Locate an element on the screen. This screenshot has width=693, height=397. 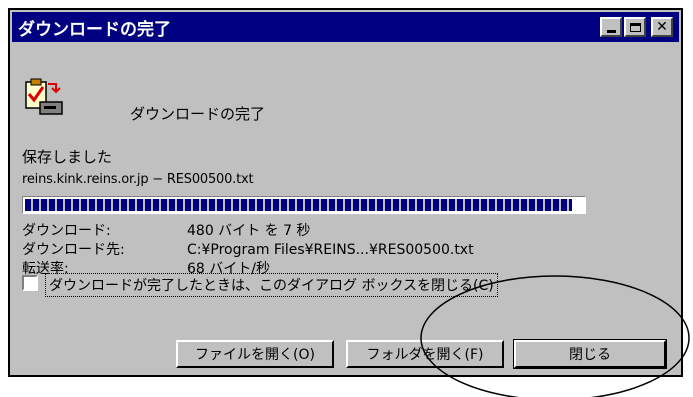
progress-fill is located at coordinates (298, 205).